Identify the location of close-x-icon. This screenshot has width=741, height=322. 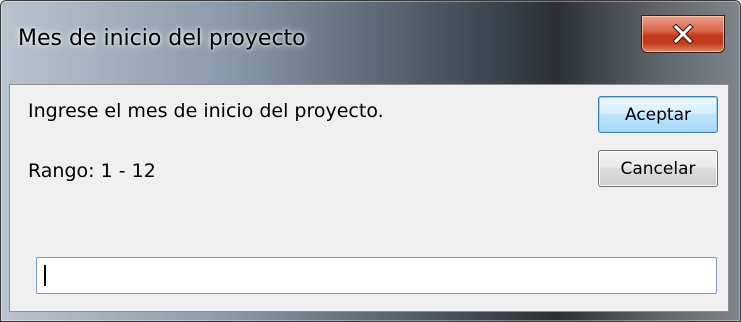
(683, 34).